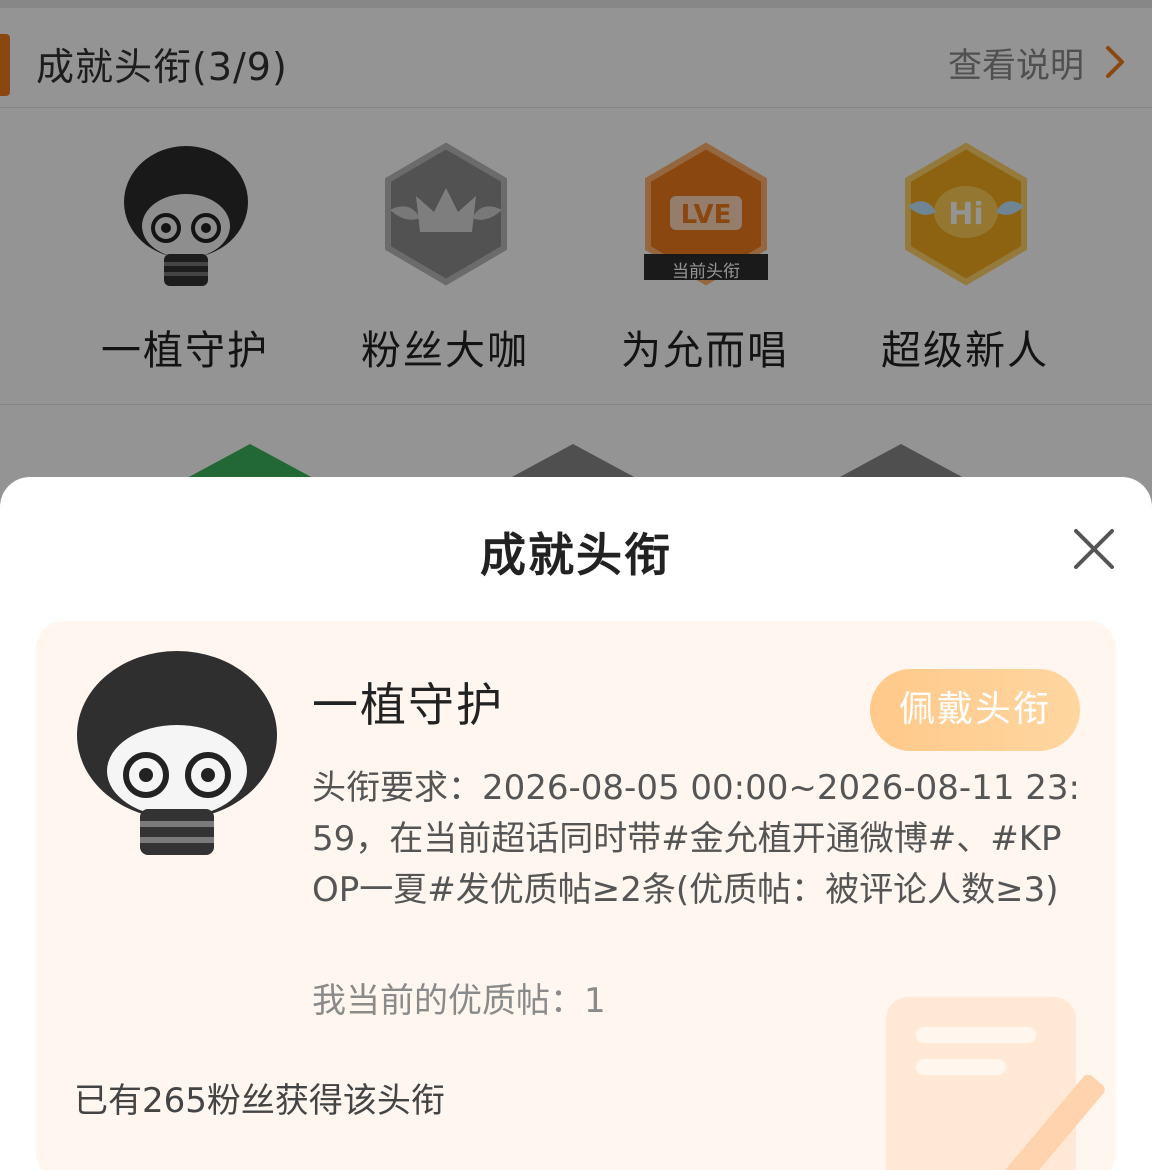 The image size is (1152, 1170). What do you see at coordinates (459, 1001) in the screenshot?
I see `current-status: 我当前的优质帖：1` at bounding box center [459, 1001].